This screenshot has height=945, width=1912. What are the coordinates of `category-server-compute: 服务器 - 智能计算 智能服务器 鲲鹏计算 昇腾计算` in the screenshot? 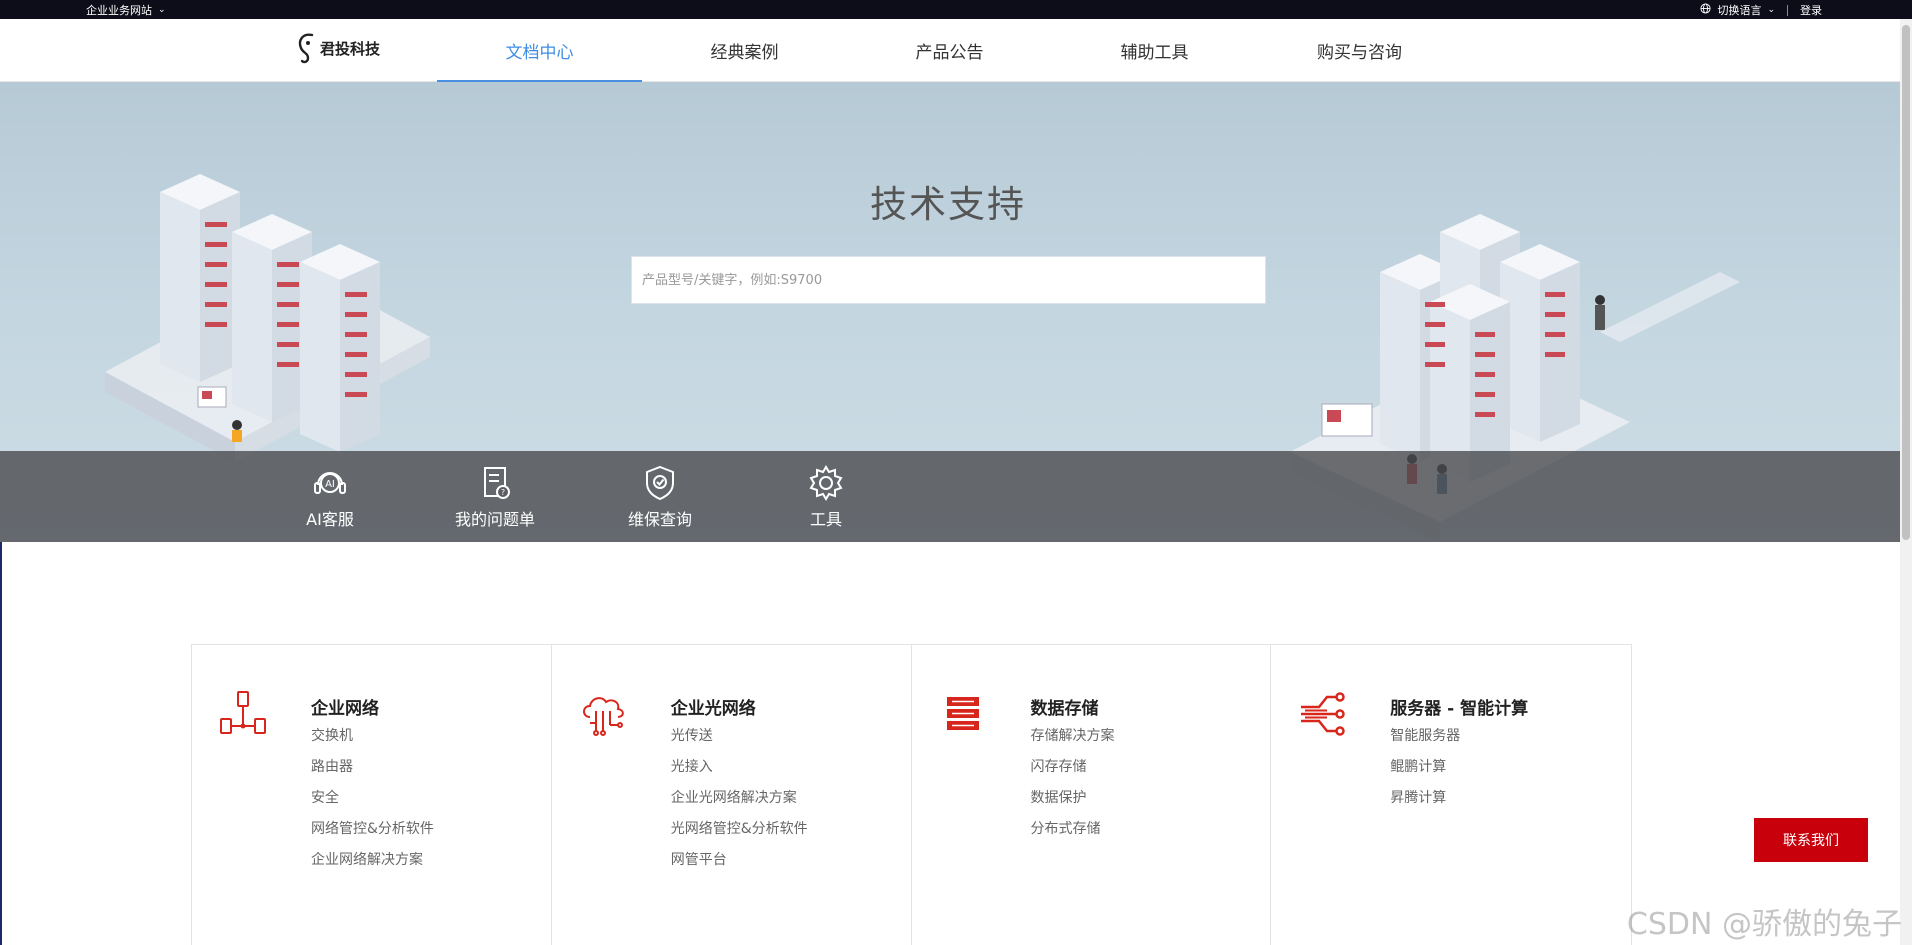 It's located at (1451, 795).